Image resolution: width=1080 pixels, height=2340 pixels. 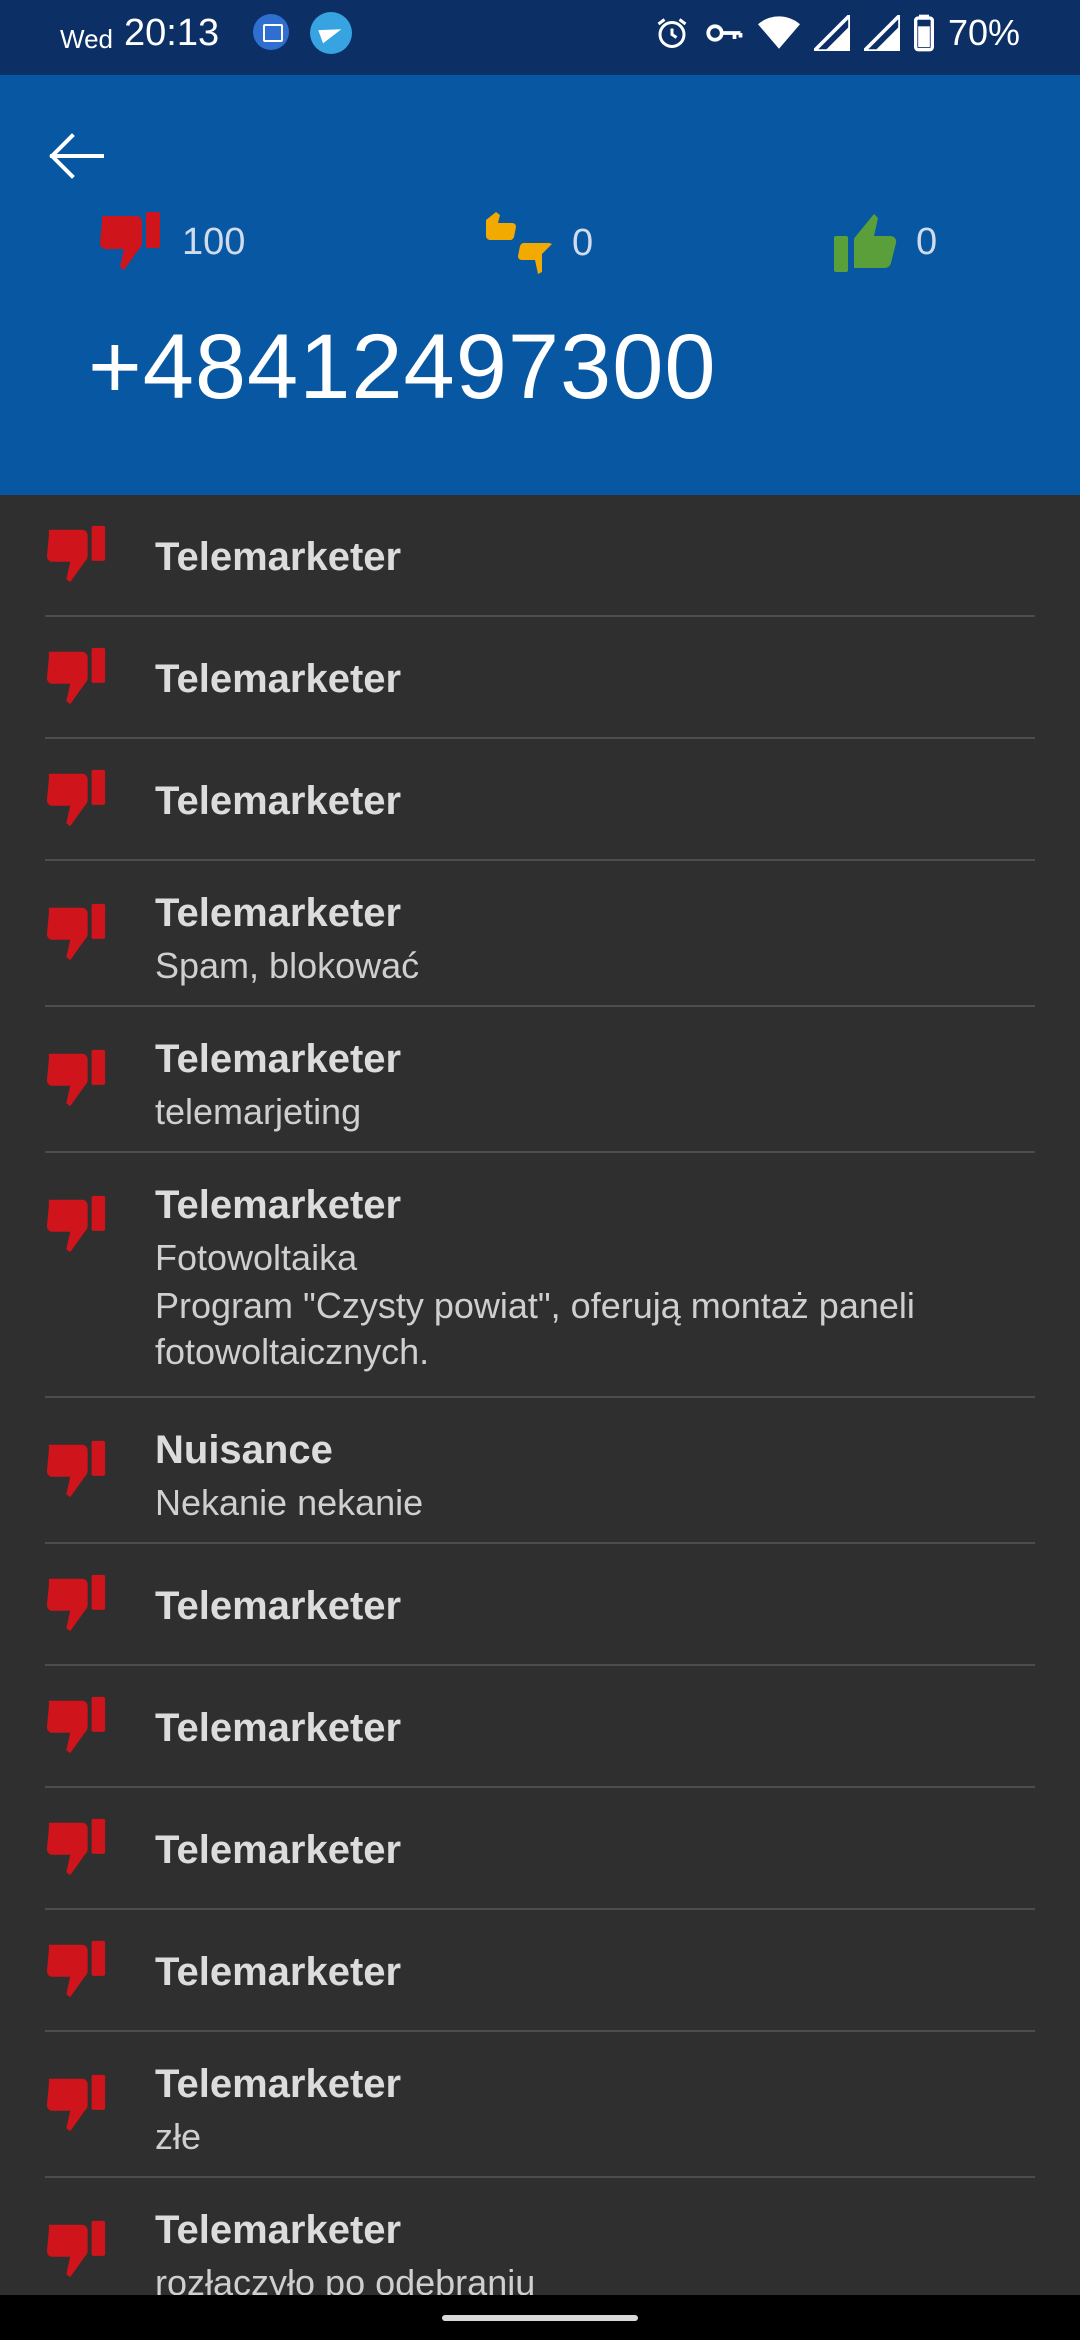 I want to click on positive-rating: 0, so click(x=884, y=242).